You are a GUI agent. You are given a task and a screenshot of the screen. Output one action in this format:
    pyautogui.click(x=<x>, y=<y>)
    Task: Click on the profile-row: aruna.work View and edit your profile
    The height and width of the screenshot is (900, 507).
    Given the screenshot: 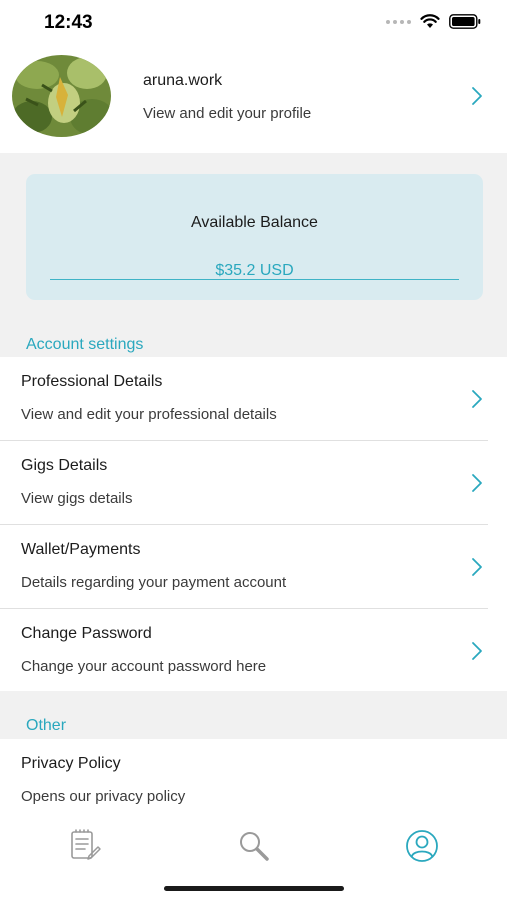 What is the action you would take?
    pyautogui.click(x=253, y=99)
    